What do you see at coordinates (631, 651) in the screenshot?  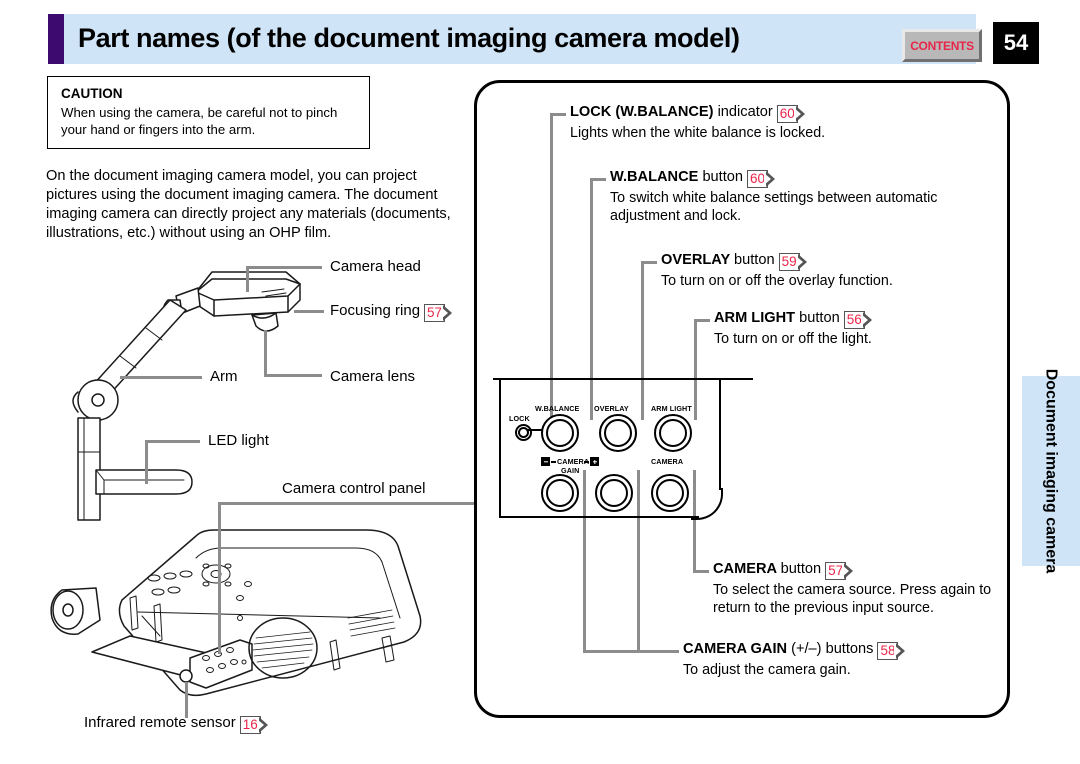 I see `leader-gain-h` at bounding box center [631, 651].